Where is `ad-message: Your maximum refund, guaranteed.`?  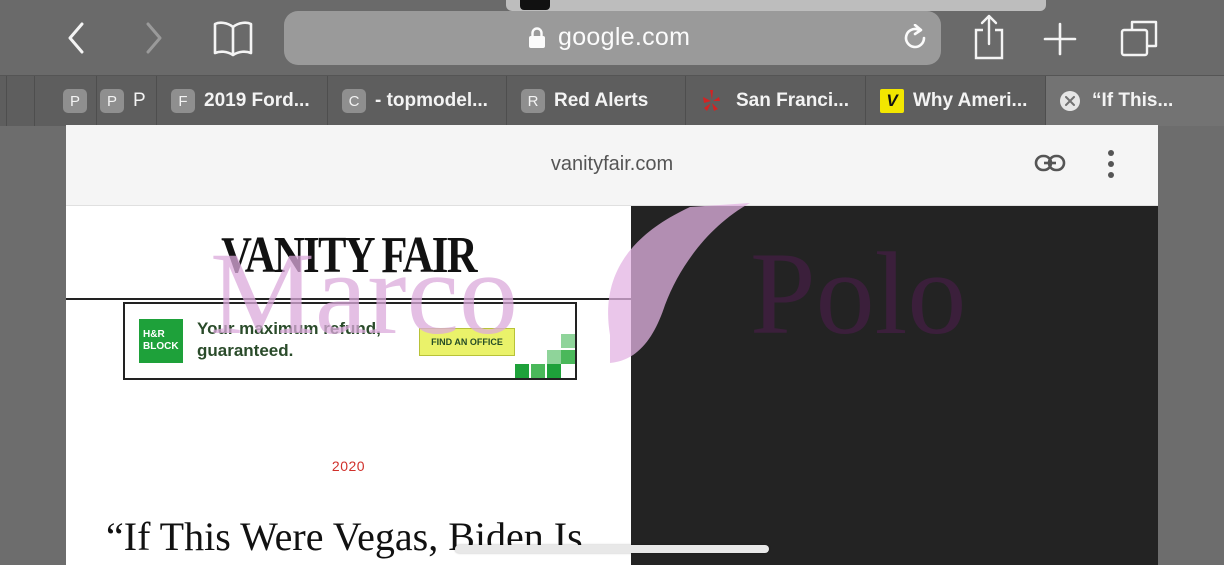 ad-message: Your maximum refund, guaranteed. is located at coordinates (289, 339).